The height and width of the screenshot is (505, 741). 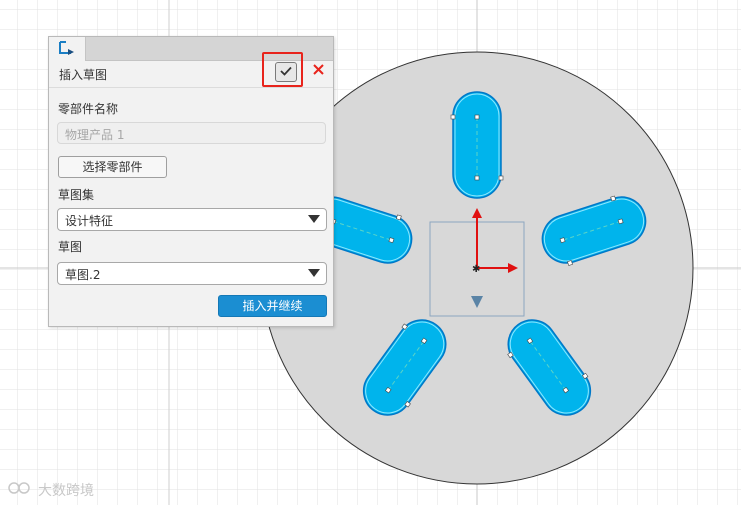 What do you see at coordinates (83, 75) in the screenshot?
I see `panel-title: 插入草图` at bounding box center [83, 75].